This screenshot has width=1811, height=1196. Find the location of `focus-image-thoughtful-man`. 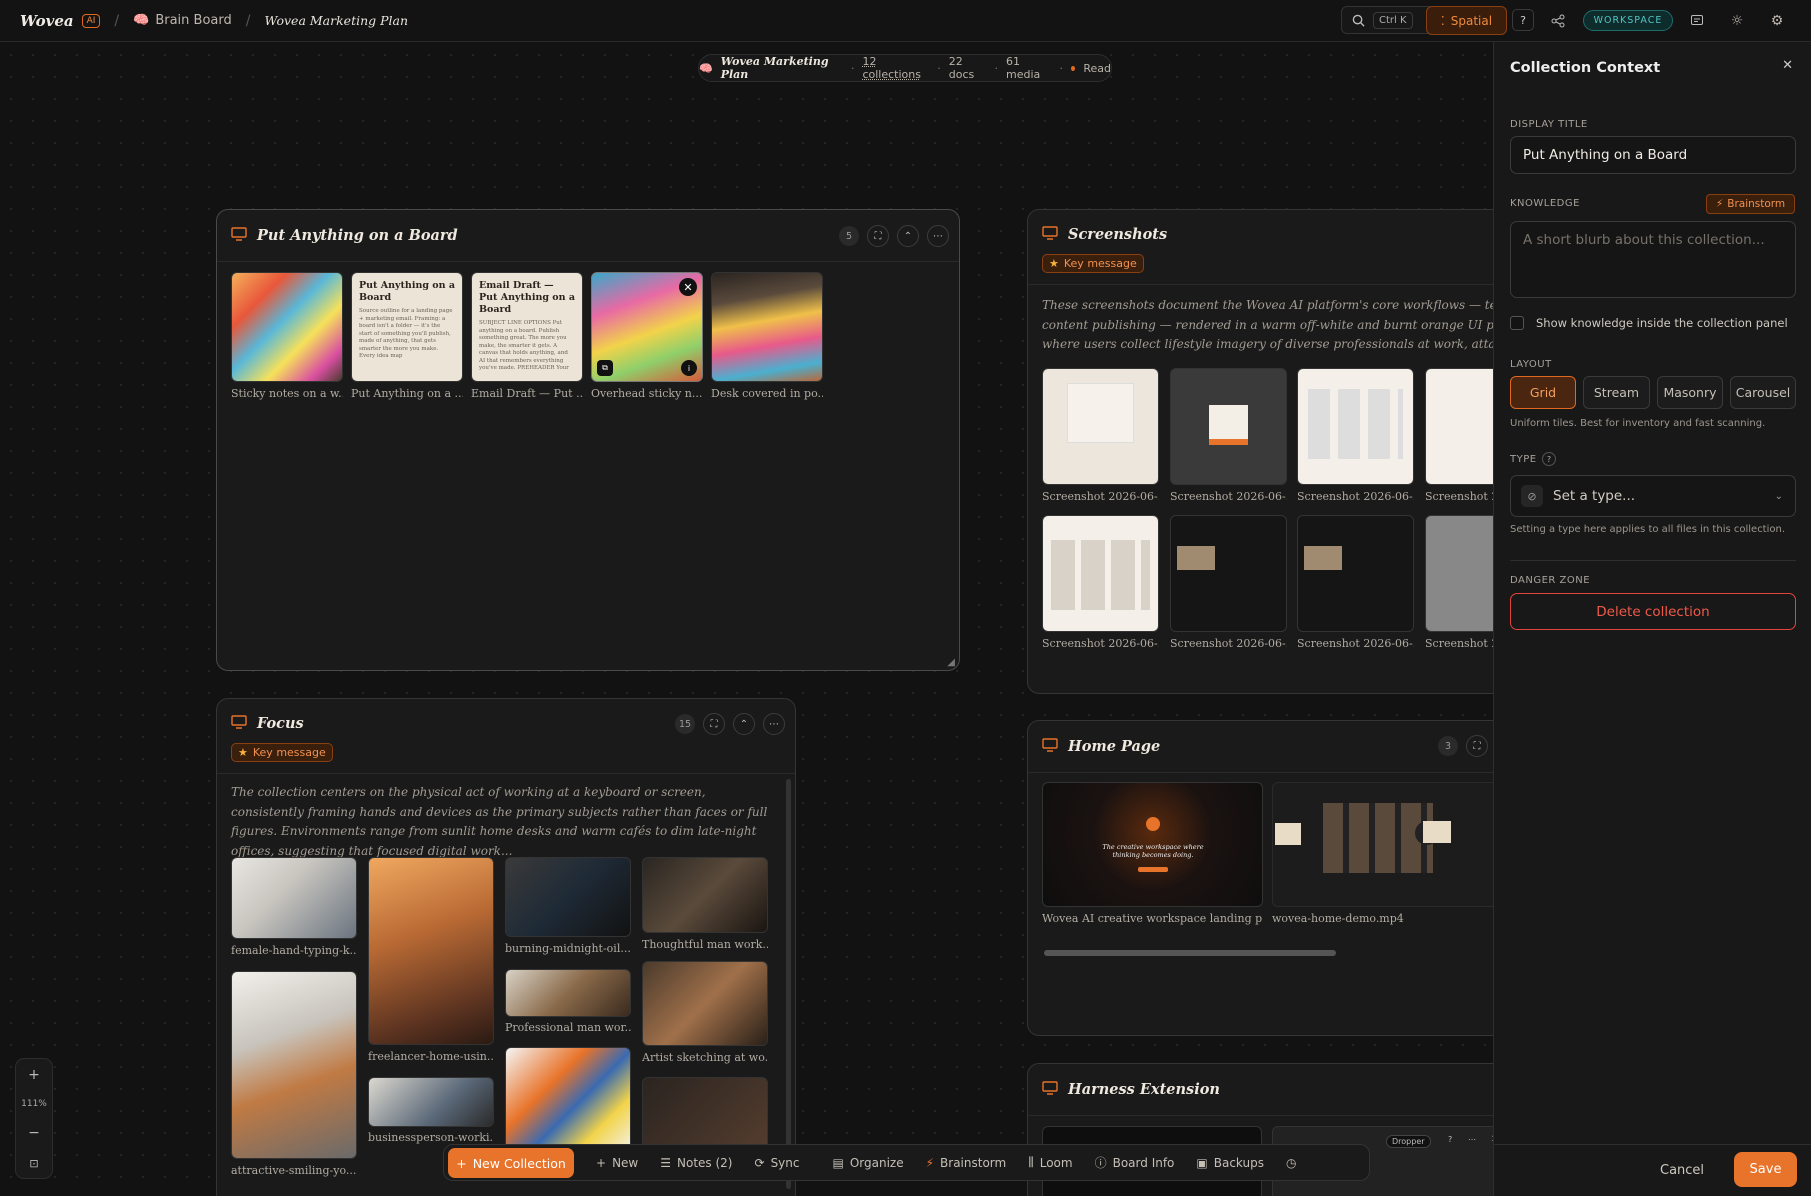

focus-image-thoughtful-man is located at coordinates (705, 895).